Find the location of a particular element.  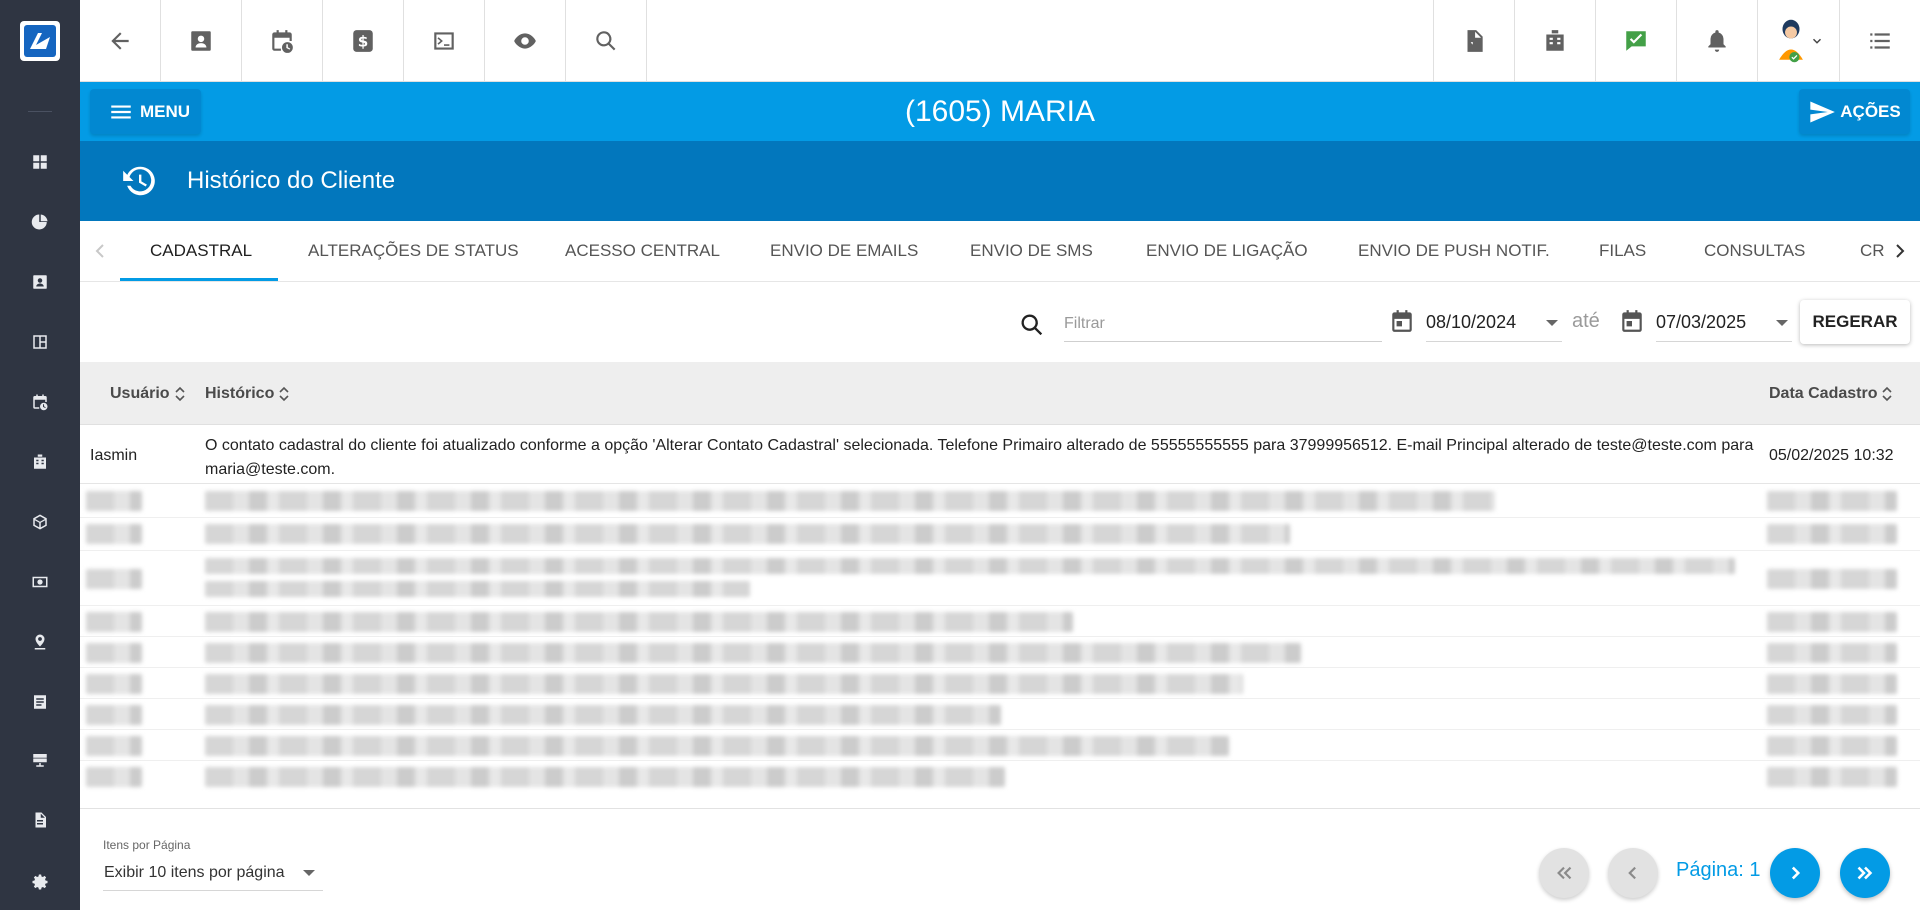

tab-alteracoes-status: ALTERAÇÕES DE STATUS is located at coordinates (413, 251).